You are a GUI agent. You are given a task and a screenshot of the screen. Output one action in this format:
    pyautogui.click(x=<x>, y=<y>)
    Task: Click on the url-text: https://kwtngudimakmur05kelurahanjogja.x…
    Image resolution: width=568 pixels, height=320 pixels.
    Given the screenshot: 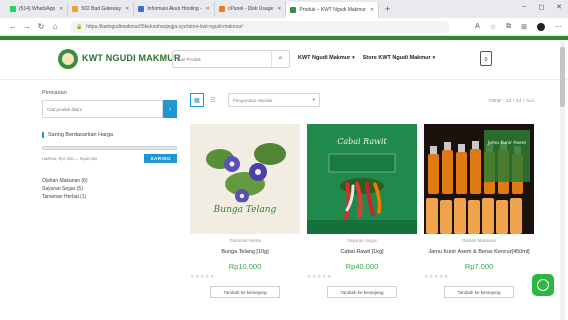 What is the action you would take?
    pyautogui.click(x=164, y=26)
    